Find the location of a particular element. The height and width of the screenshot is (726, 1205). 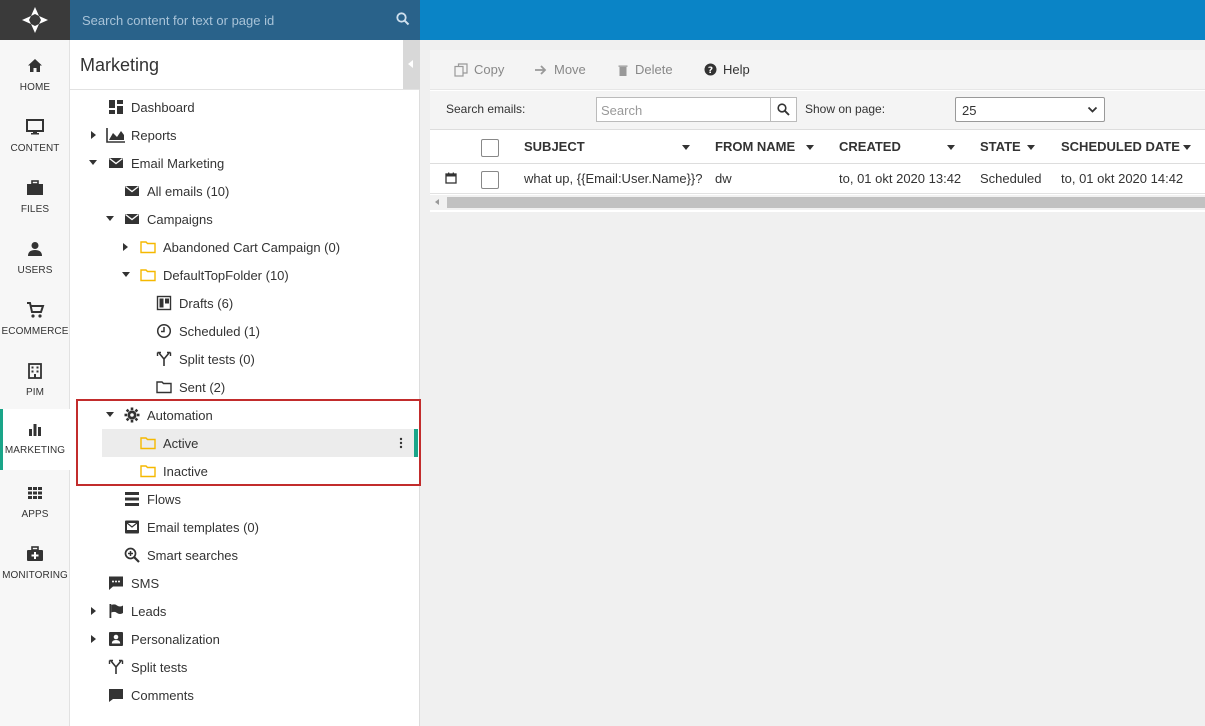

cart-icon is located at coordinates (36, 310).